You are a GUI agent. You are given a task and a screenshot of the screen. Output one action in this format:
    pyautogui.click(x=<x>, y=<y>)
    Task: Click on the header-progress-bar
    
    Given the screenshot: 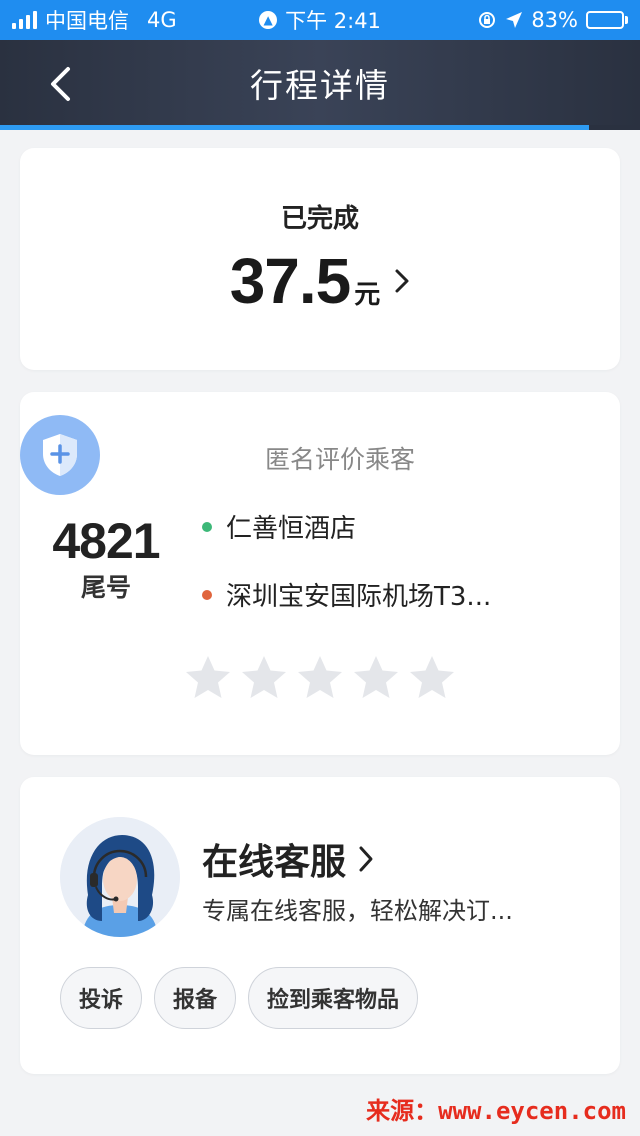 What is the action you would take?
    pyautogui.click(x=294, y=127)
    